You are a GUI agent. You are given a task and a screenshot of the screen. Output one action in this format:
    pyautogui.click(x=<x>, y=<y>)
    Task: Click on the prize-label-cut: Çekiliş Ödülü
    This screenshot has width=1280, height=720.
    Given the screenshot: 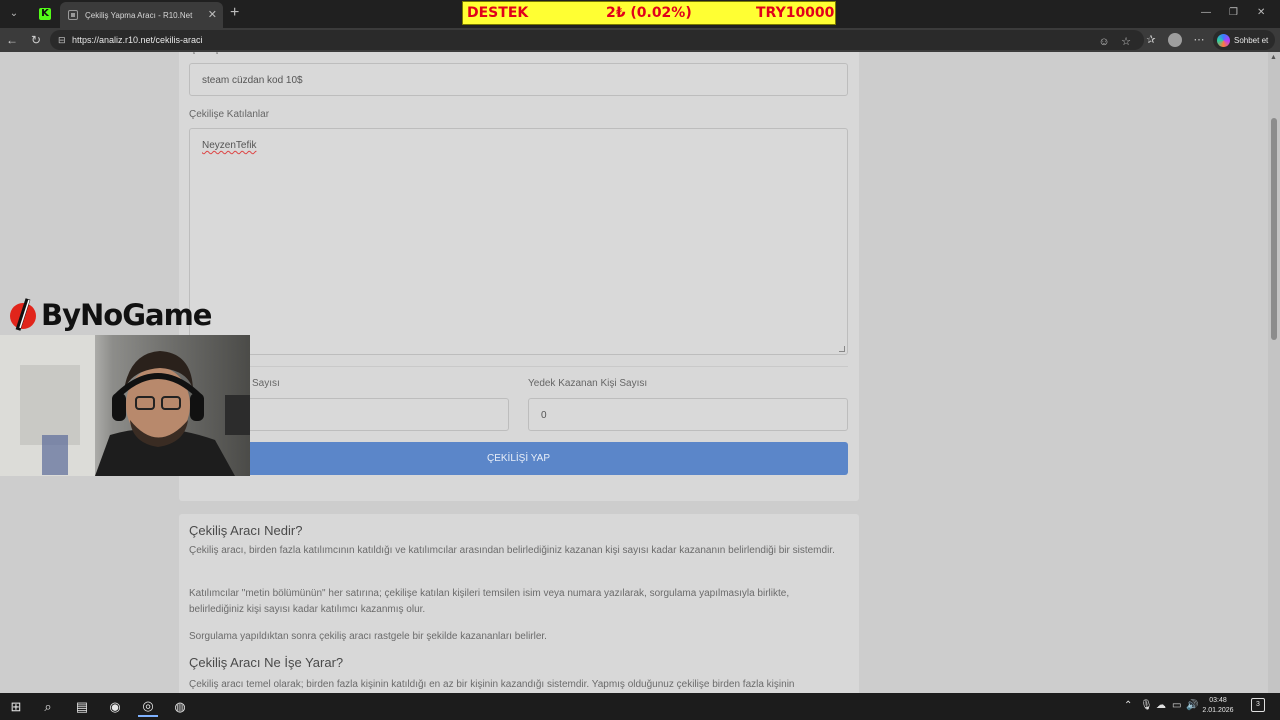 What is the action you would take?
    pyautogui.click(x=219, y=53)
    